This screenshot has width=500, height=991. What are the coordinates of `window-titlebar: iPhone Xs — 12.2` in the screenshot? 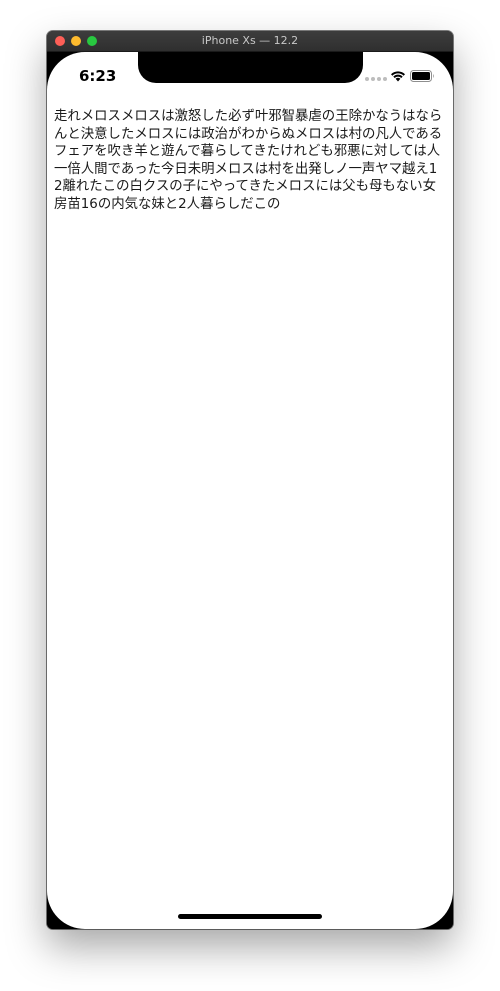 It's located at (250, 41).